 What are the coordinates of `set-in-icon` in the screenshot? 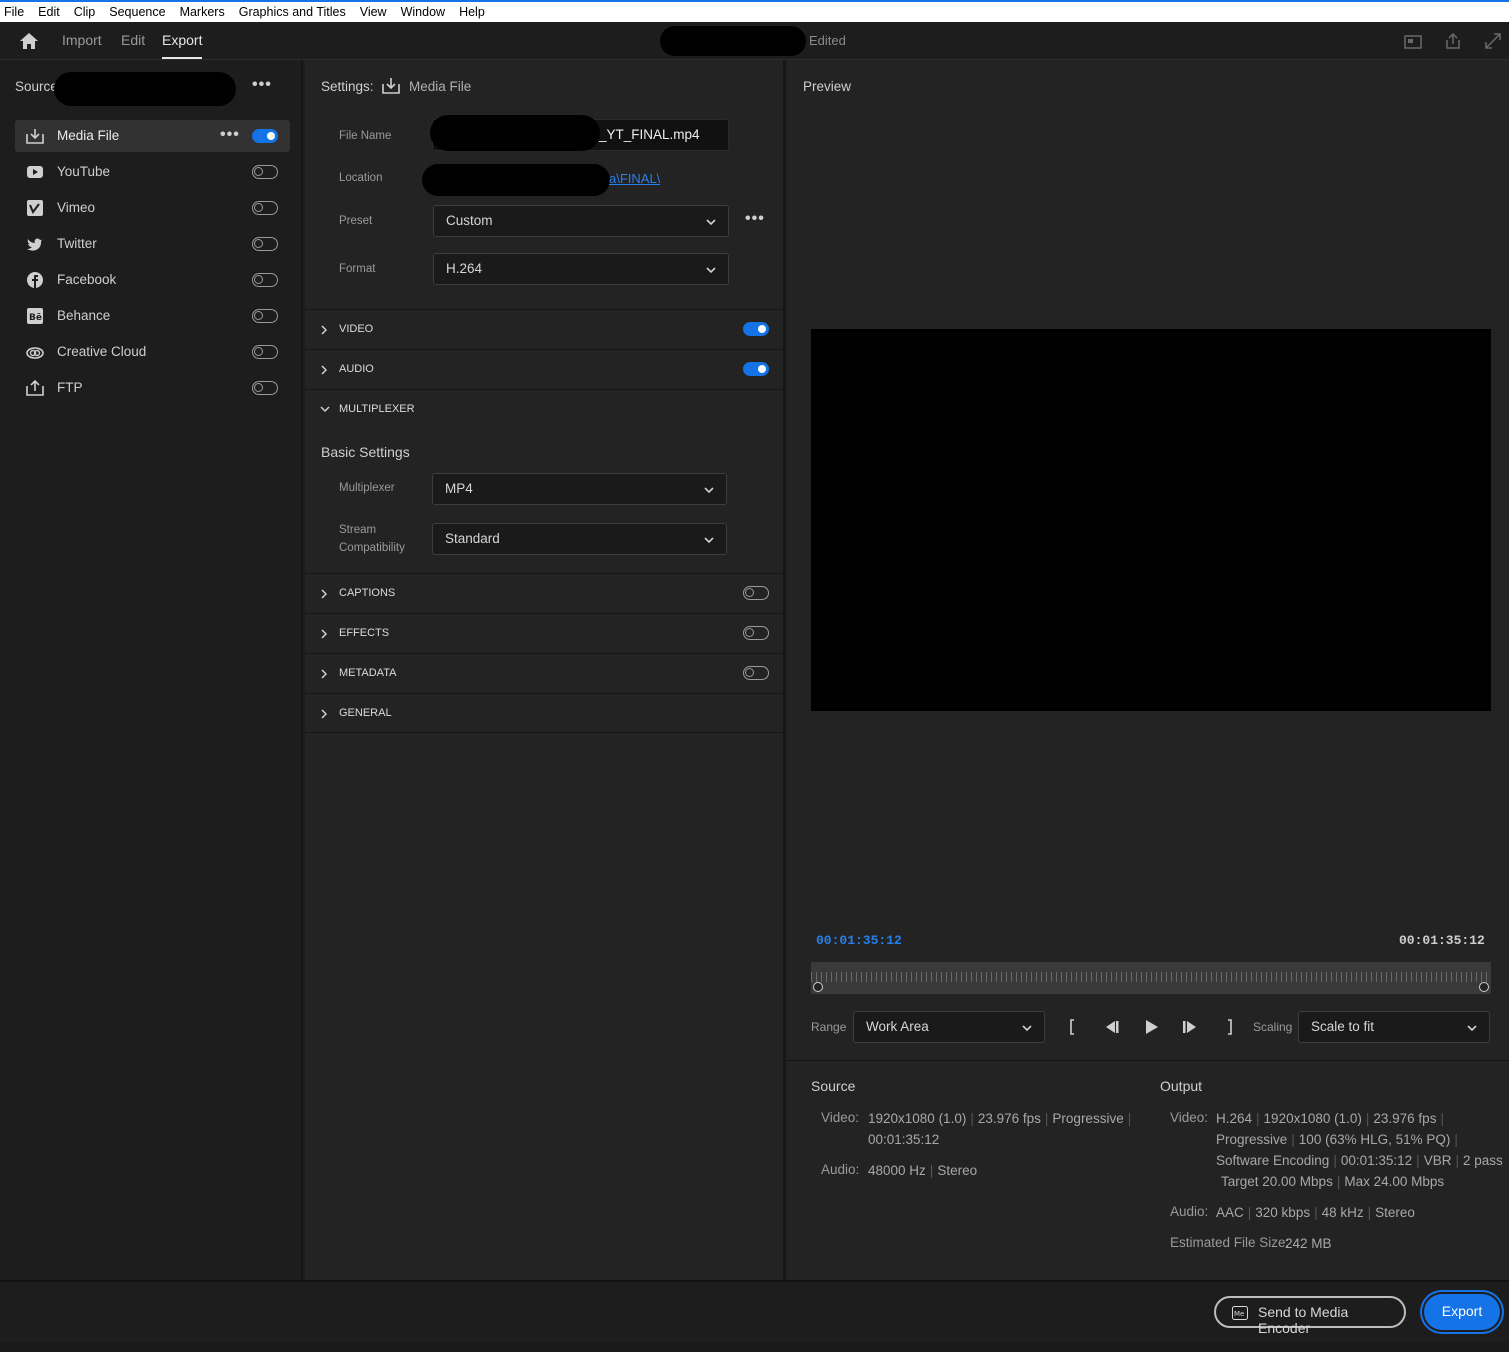 It's located at (1072, 1027).